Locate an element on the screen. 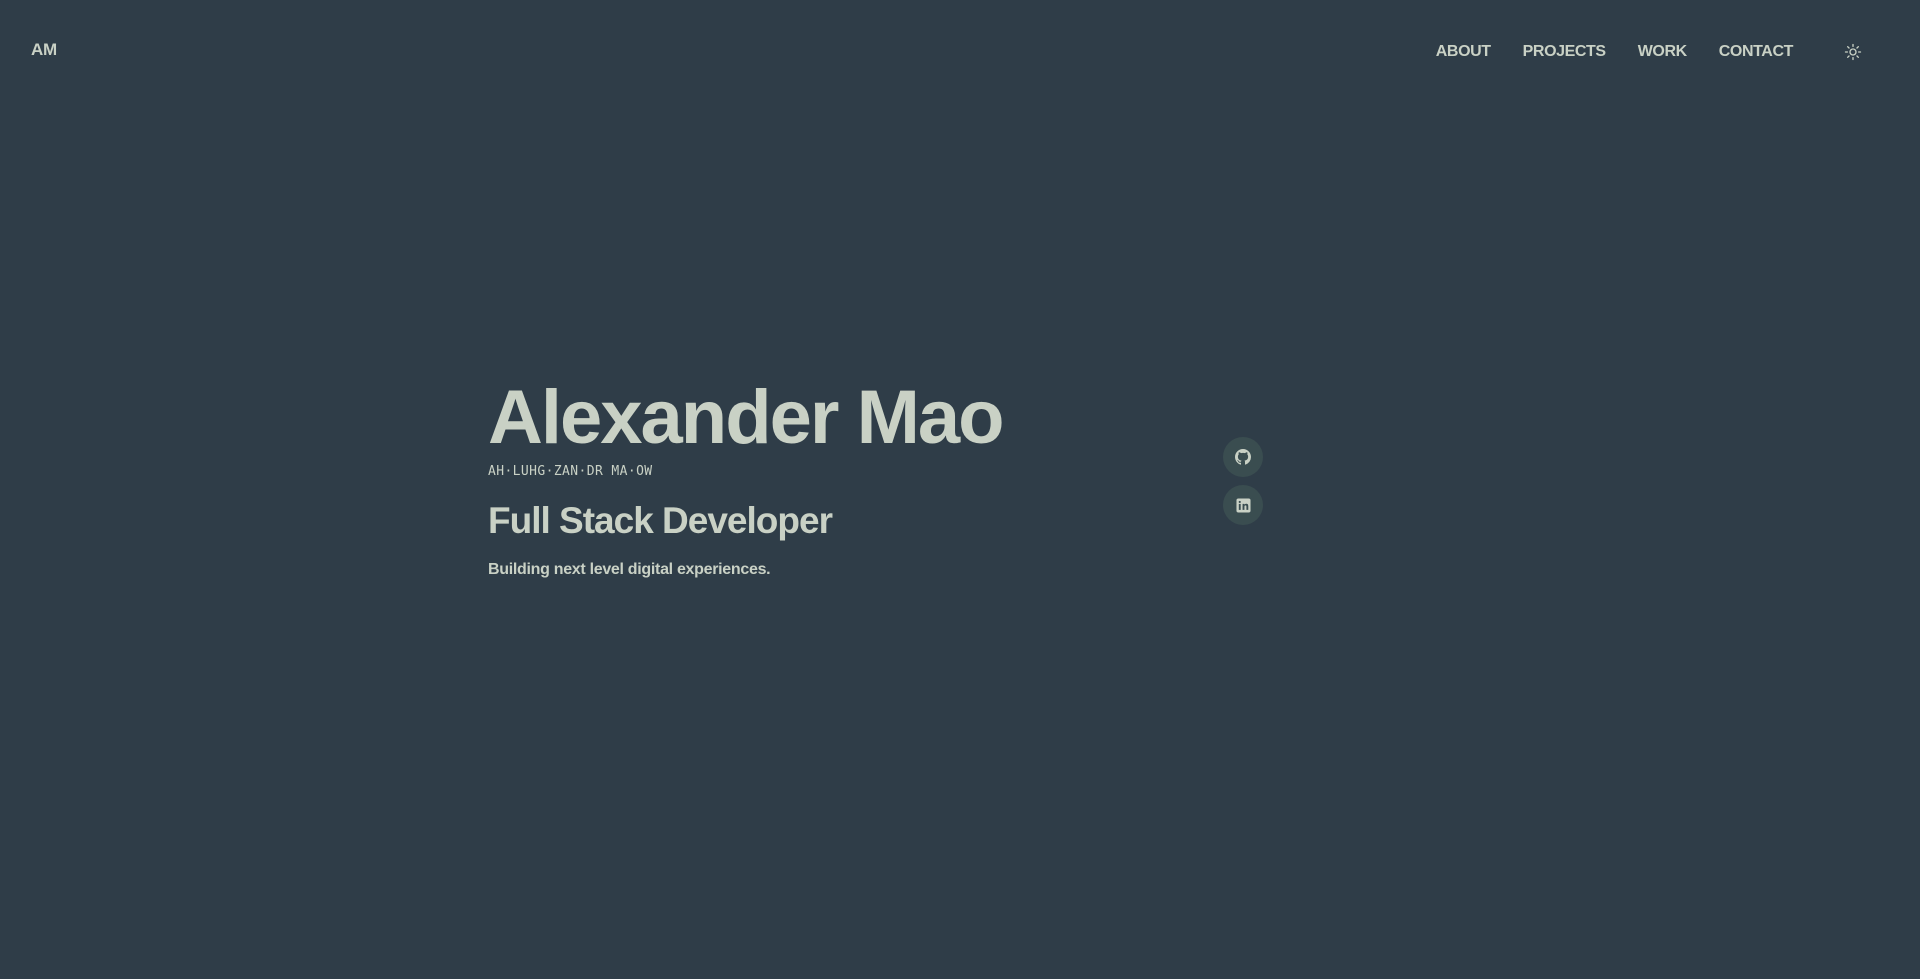 The height and width of the screenshot is (979, 1920). hero-tagline: Building next level digital experiences. is located at coordinates (629, 569).